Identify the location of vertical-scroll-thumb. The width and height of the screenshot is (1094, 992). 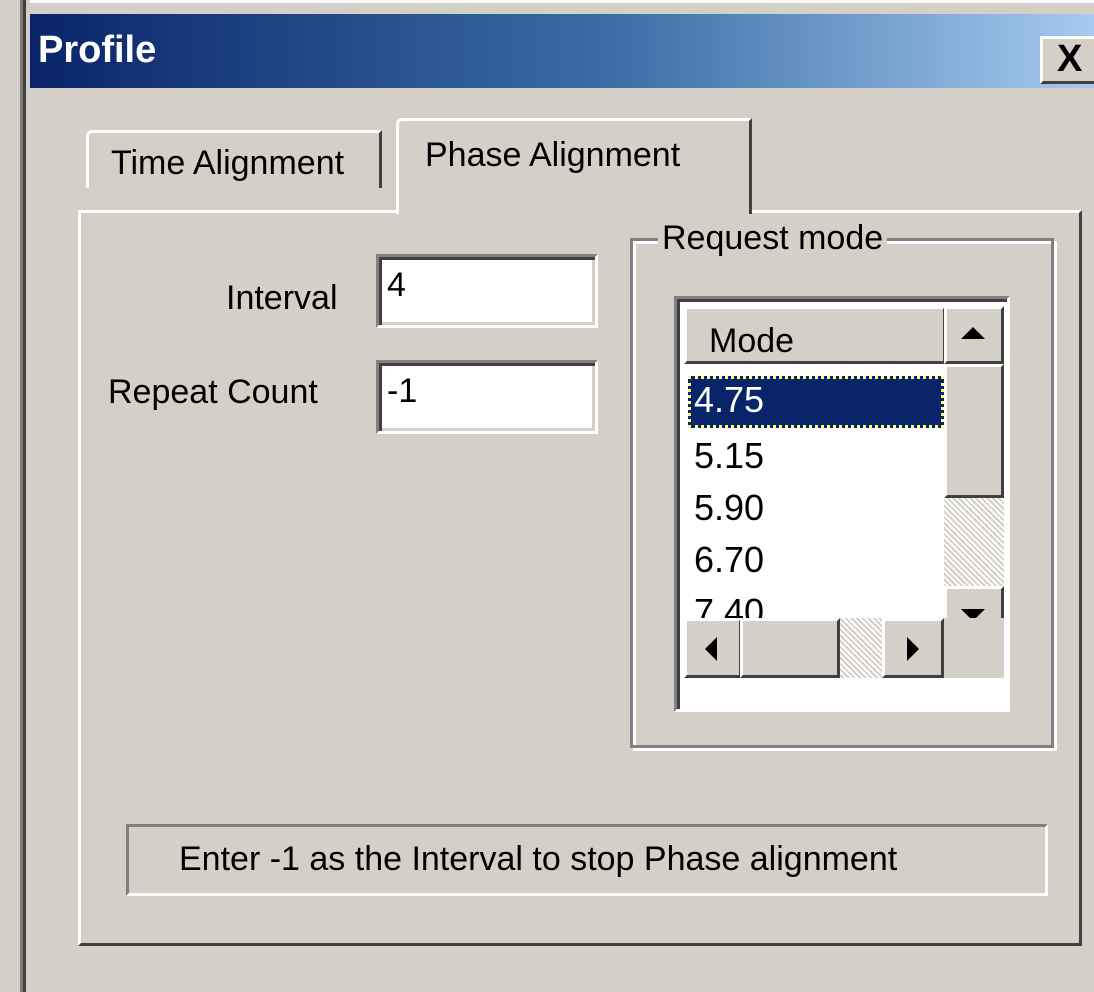
(974, 431).